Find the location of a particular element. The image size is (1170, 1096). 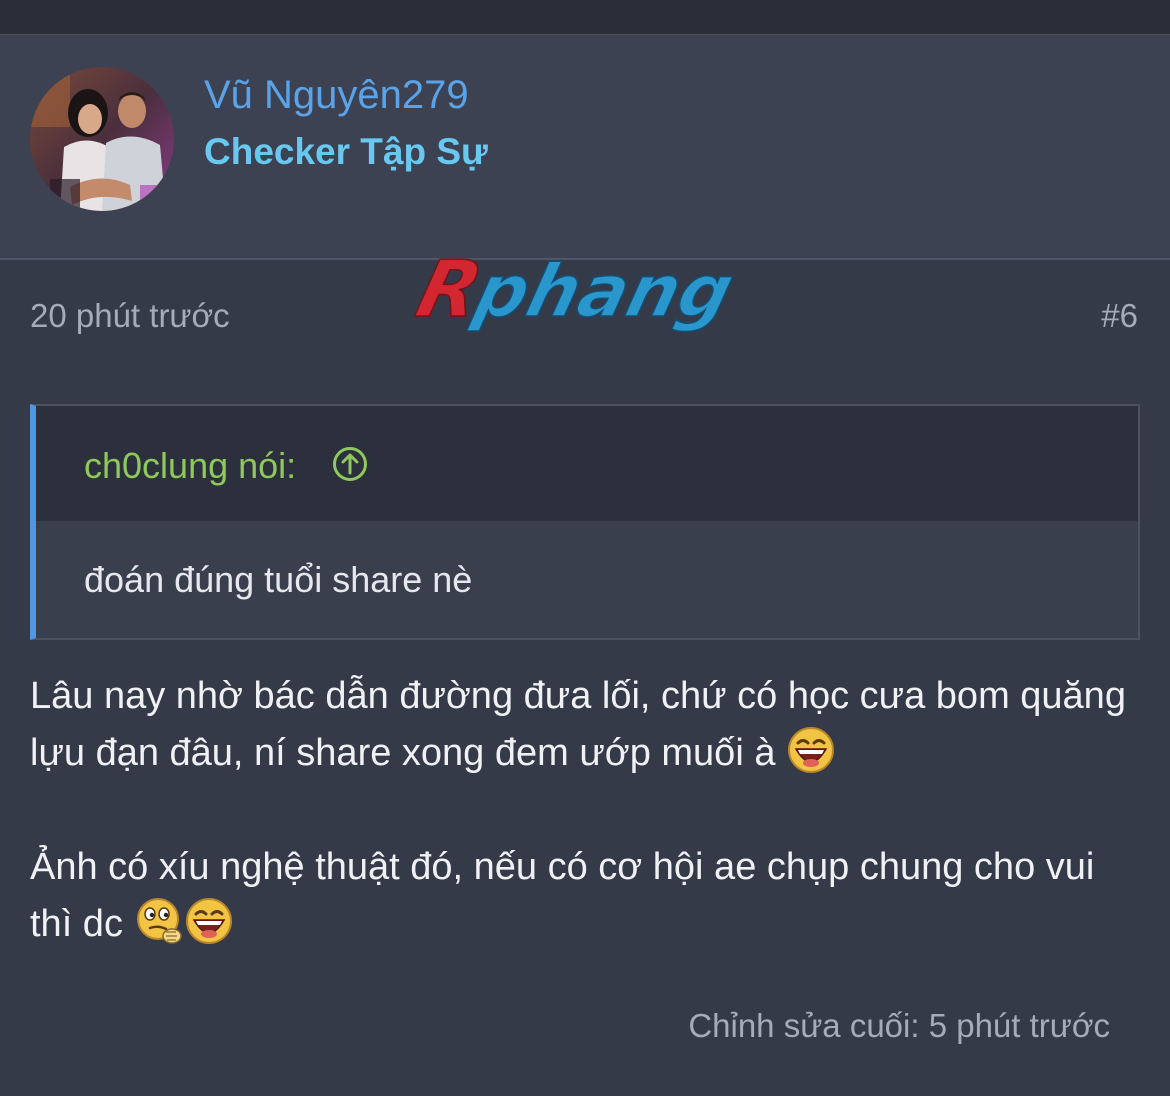

user-title: Checker Tập Sự is located at coordinates (346, 151).